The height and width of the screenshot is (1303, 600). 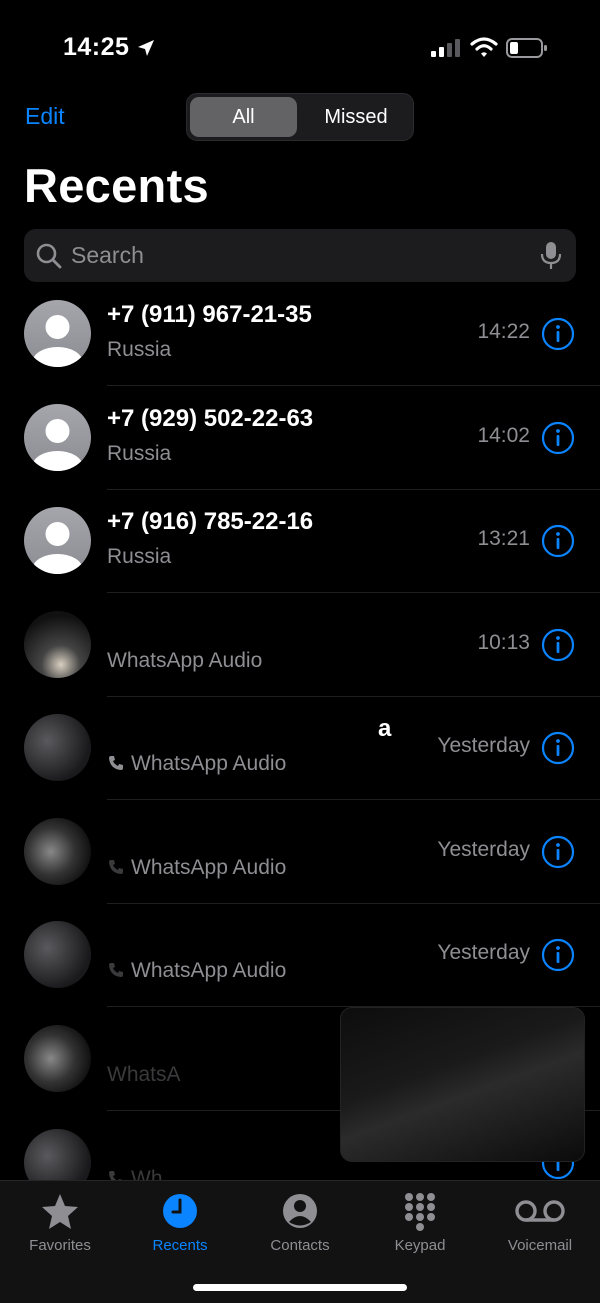 What do you see at coordinates (300, 438) in the screenshot?
I see `call-row: +7 (929) 502-22-63 Russia 14:02` at bounding box center [300, 438].